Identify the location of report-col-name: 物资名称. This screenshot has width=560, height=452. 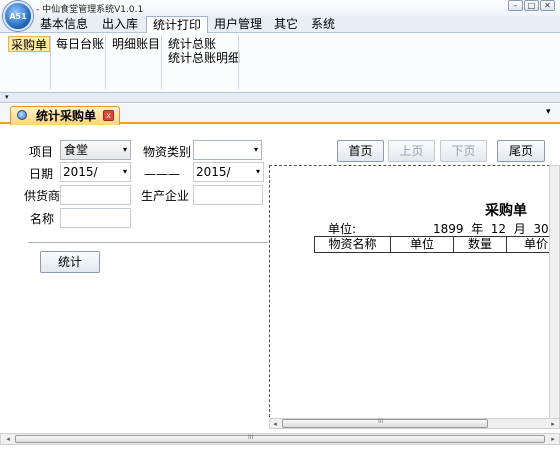
(352, 244).